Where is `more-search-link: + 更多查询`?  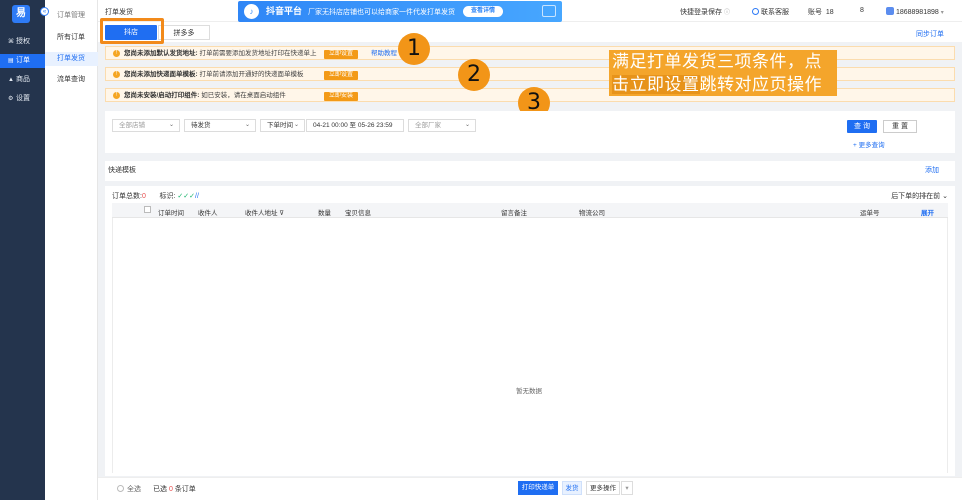 more-search-link: + 更多查询 is located at coordinates (869, 144).